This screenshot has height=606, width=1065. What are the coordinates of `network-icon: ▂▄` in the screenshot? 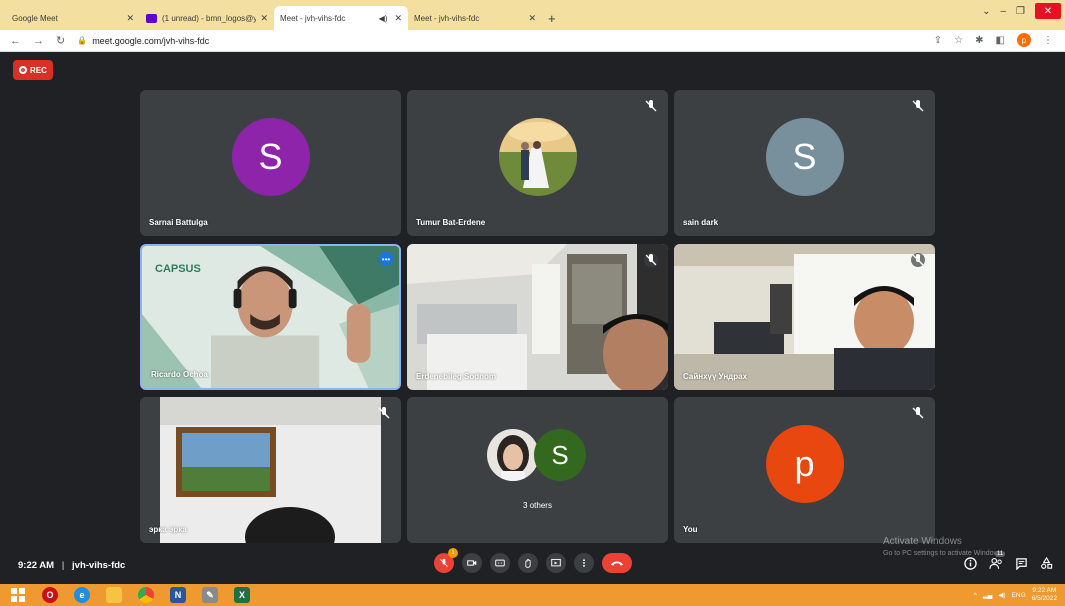 It's located at (988, 595).